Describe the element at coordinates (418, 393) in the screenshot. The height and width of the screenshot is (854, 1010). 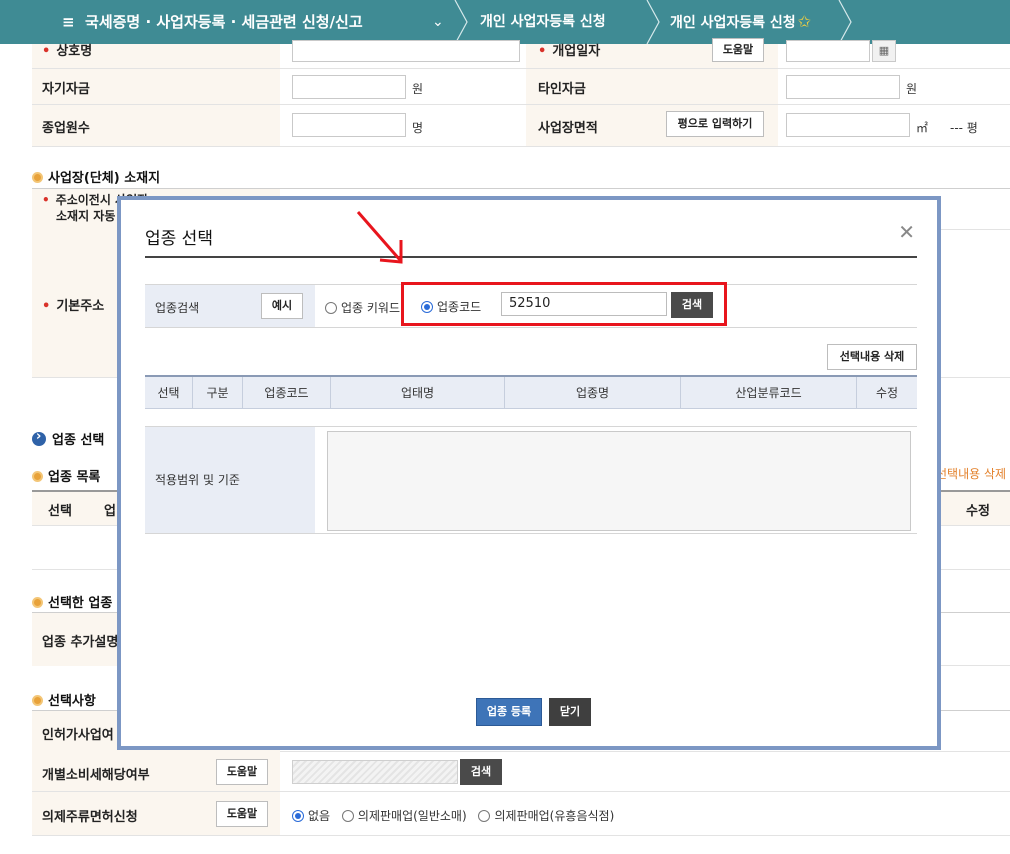
I see `col-business-type: 업태명` at that location.